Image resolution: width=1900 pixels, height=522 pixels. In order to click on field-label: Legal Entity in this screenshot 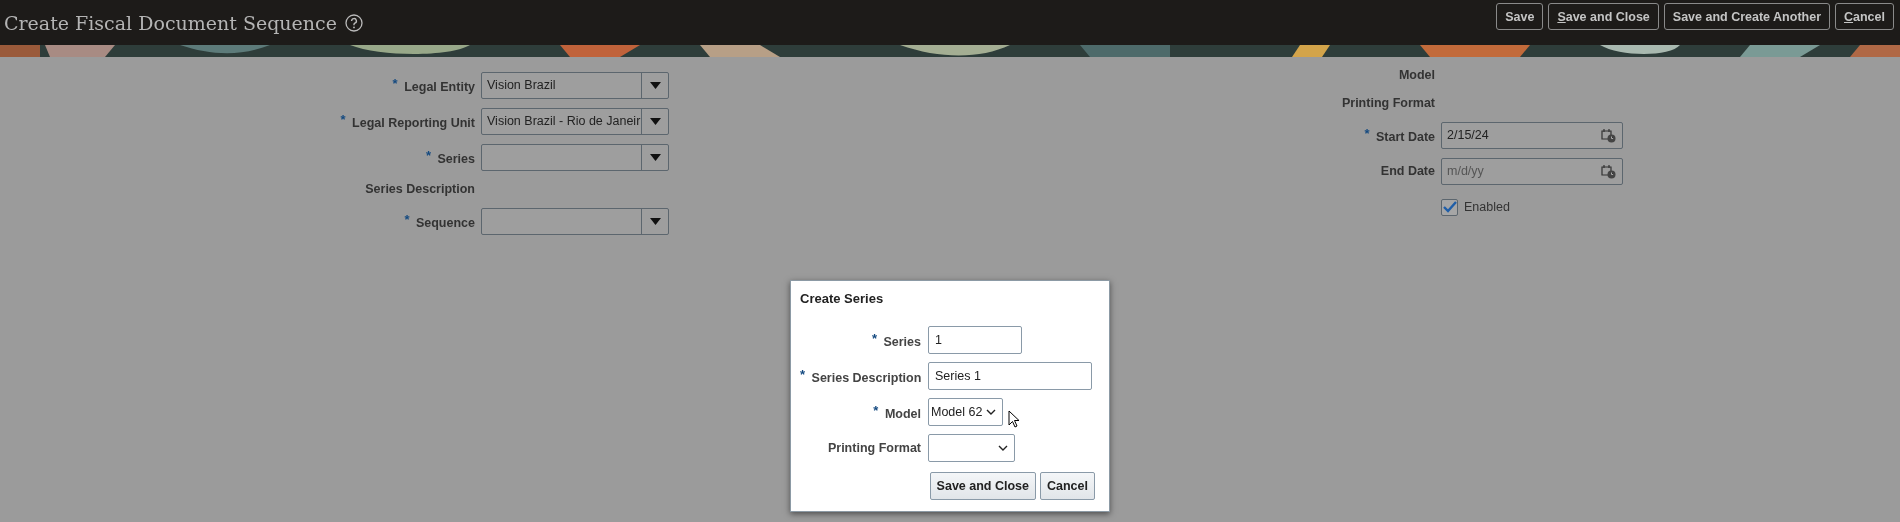, I will do `click(439, 87)`.